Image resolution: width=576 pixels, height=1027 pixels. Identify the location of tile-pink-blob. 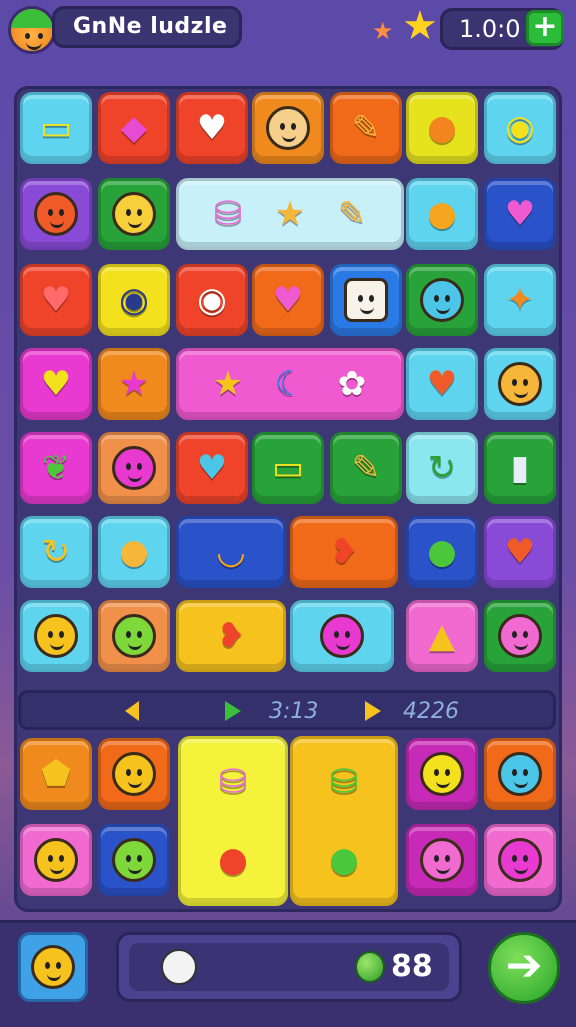
(134, 468).